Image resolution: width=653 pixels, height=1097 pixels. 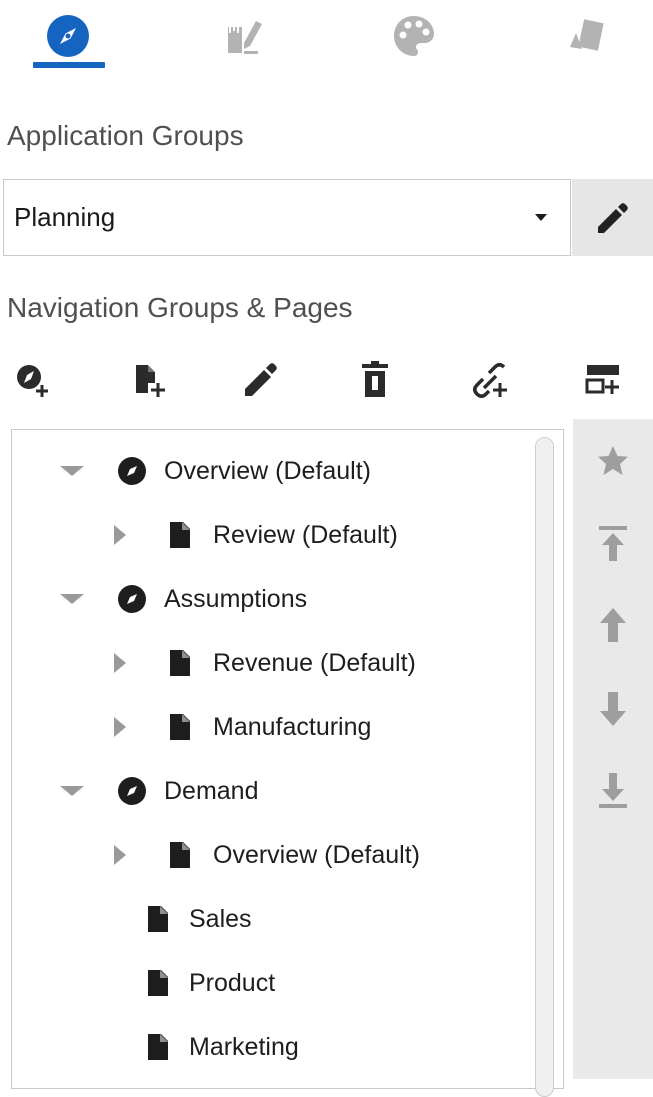 I want to click on move-top-icon, so click(x=613, y=543).